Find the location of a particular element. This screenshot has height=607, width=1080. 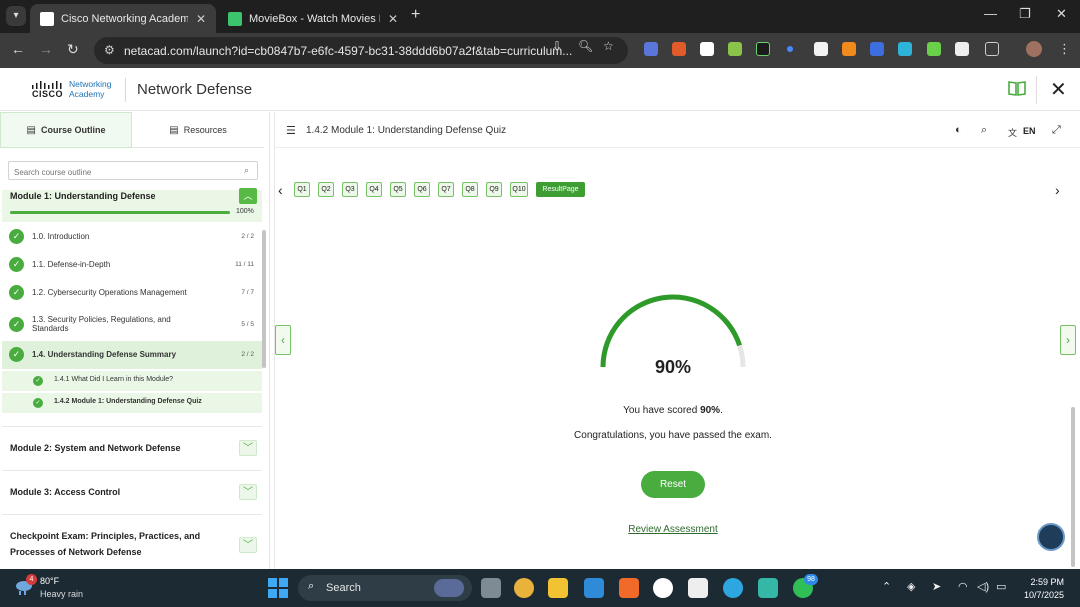

tab-search-button: ▾ is located at coordinates (16, 16).